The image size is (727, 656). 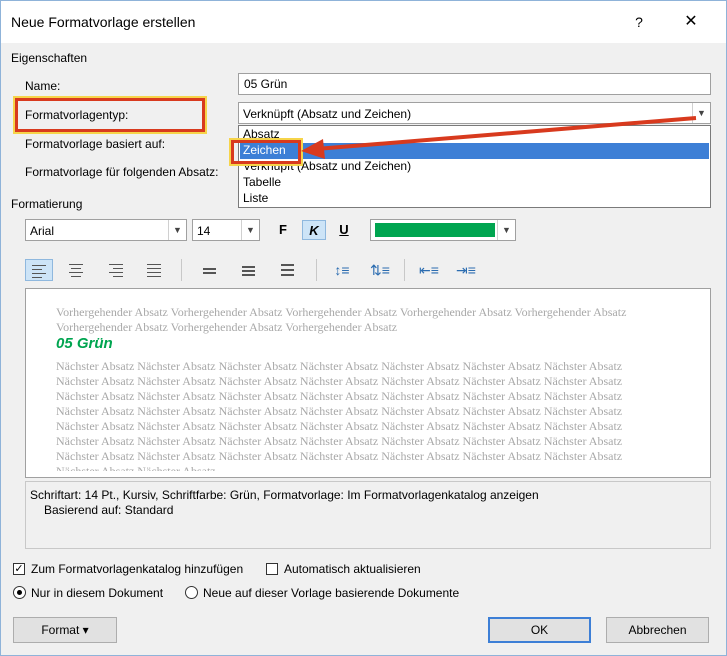 What do you see at coordinates (39, 270) in the screenshot?
I see `align-left-button` at bounding box center [39, 270].